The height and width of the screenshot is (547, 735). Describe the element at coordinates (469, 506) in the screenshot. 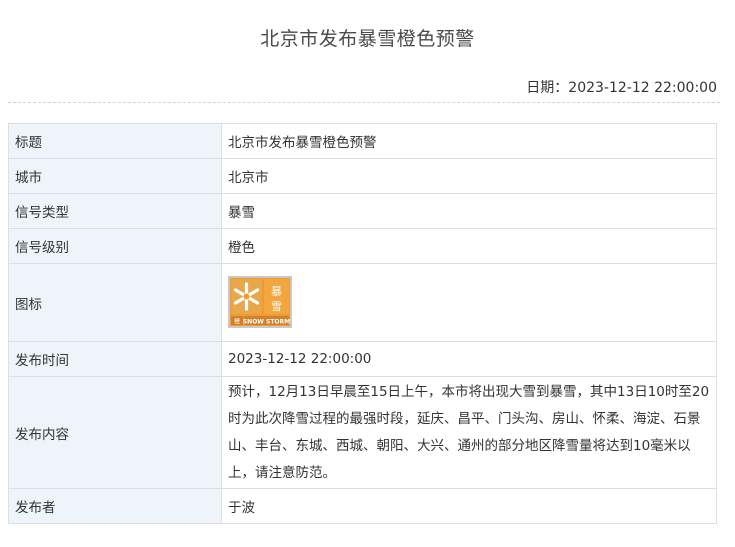

I see `row-value: 于波` at that location.